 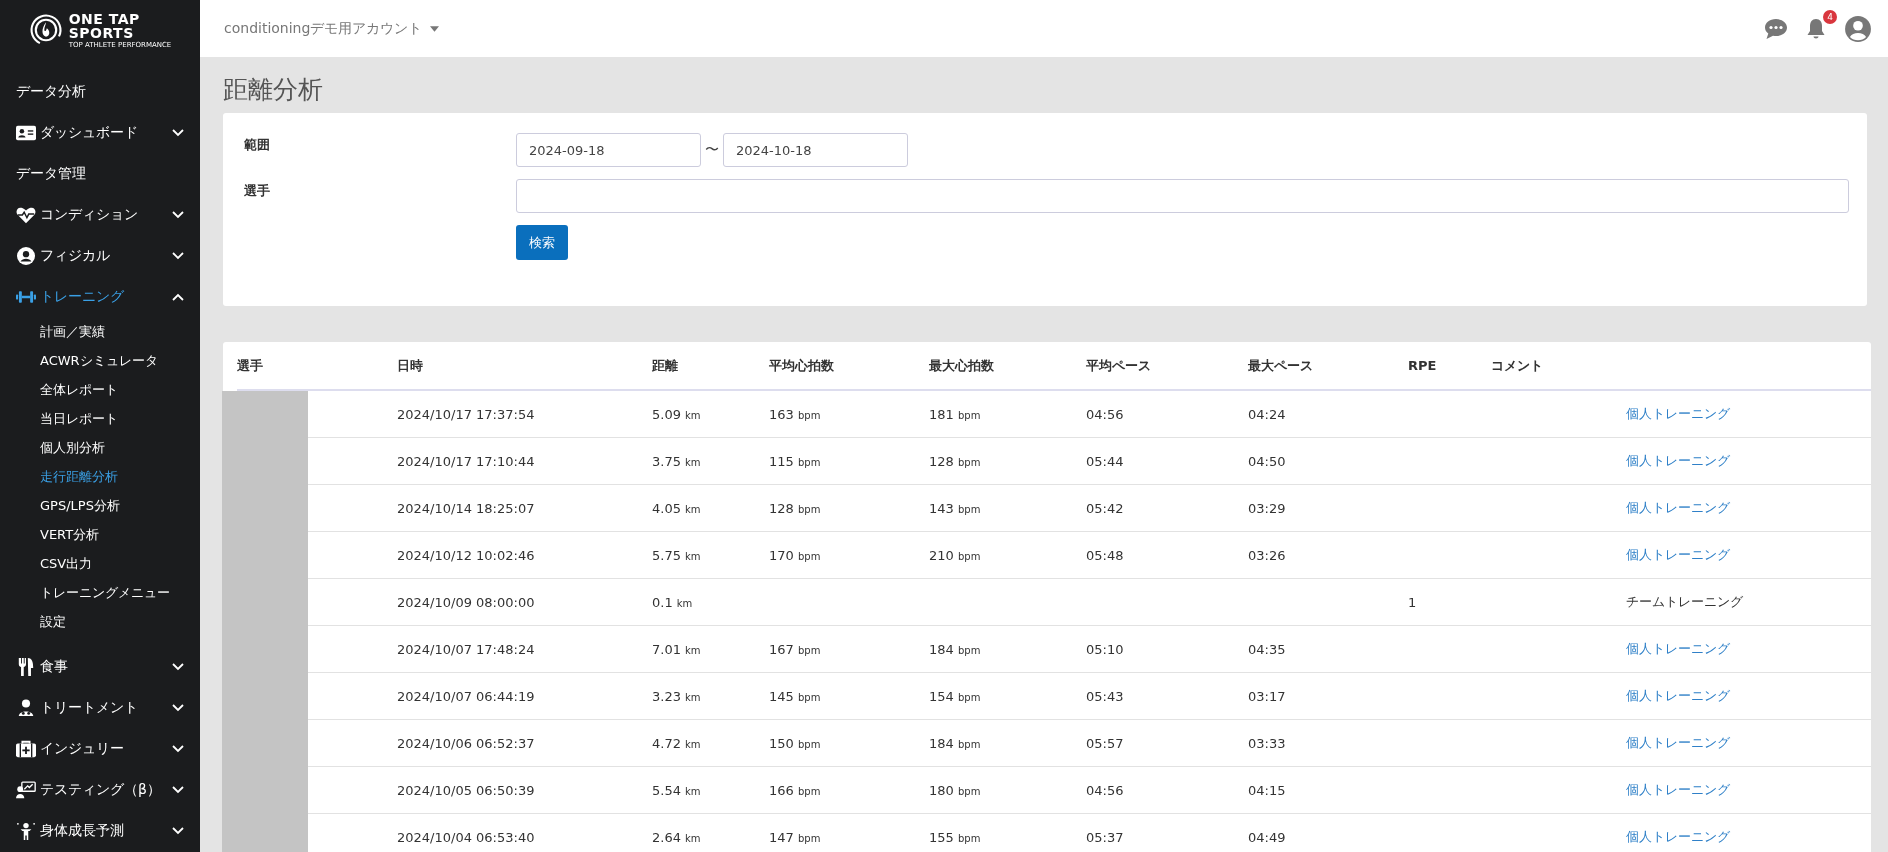 I want to click on table-cell-text: 154 bpm, so click(x=955, y=696).